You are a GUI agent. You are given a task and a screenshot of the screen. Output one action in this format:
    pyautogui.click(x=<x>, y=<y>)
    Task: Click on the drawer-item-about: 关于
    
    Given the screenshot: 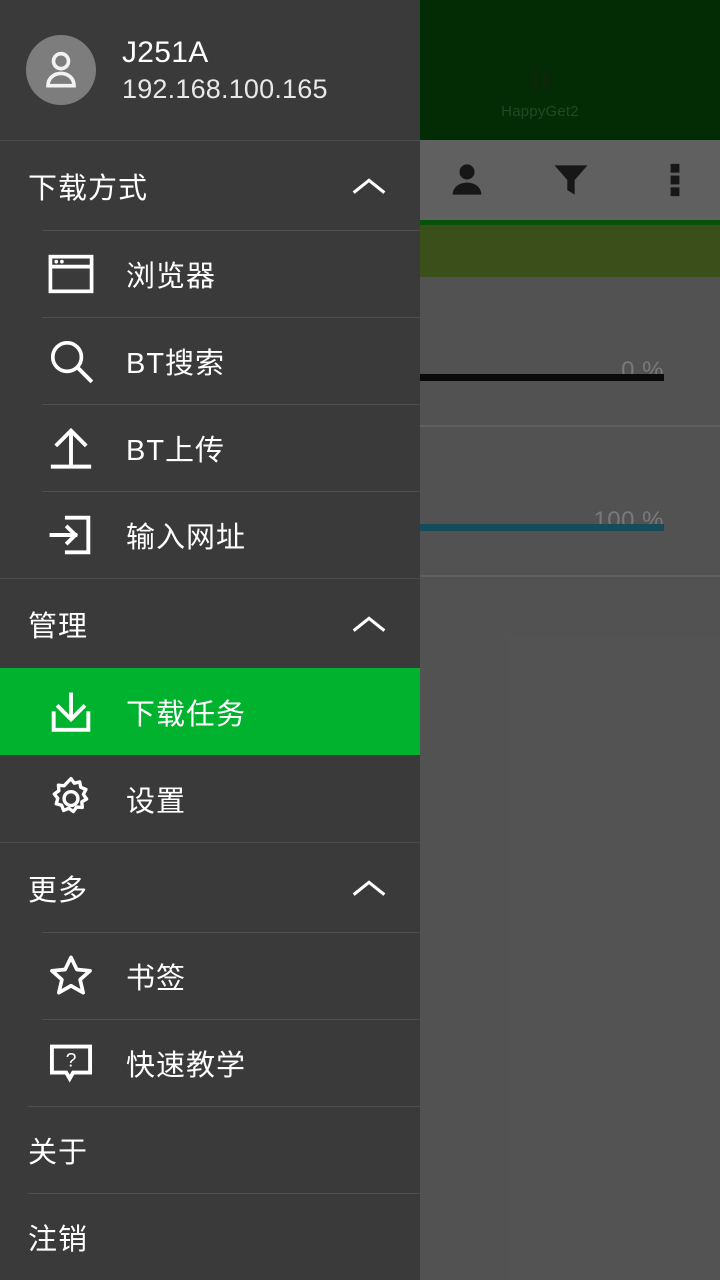 What is the action you would take?
    pyautogui.click(x=210, y=1149)
    